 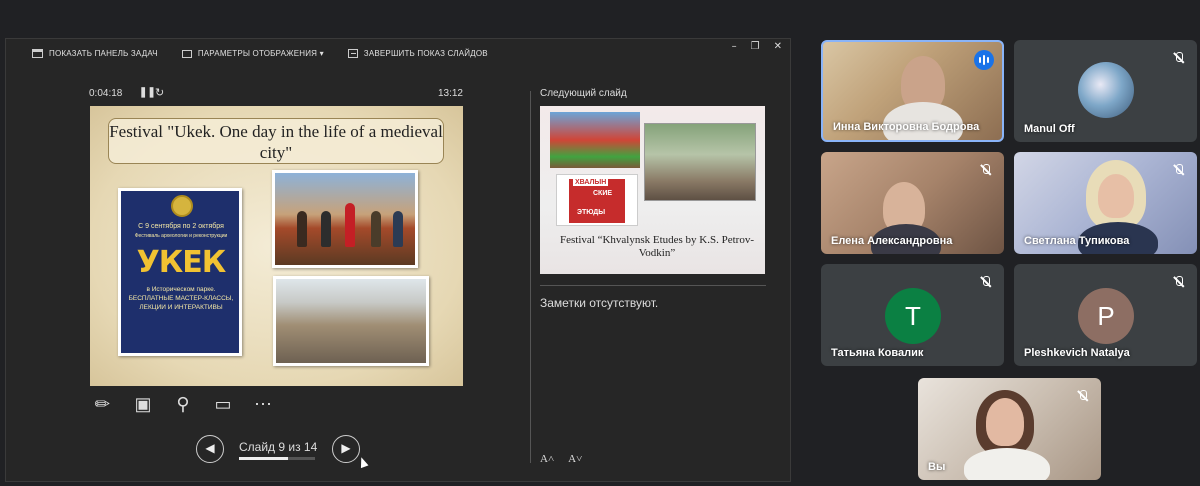 What do you see at coordinates (530, 277) in the screenshot?
I see `panel-divider` at bounding box center [530, 277].